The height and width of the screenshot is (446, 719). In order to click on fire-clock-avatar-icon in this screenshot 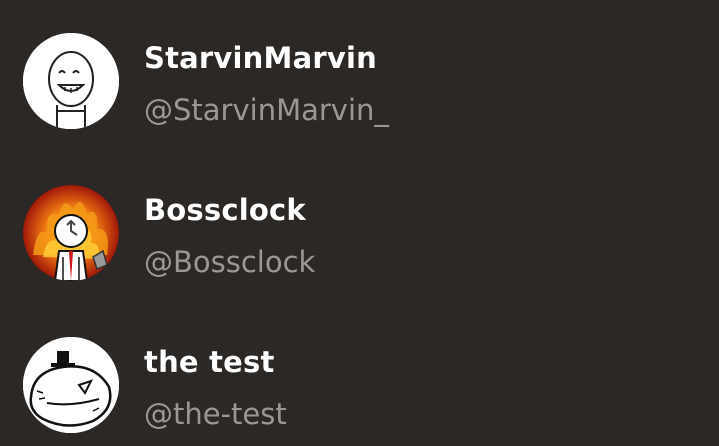, I will do `click(71, 233)`.